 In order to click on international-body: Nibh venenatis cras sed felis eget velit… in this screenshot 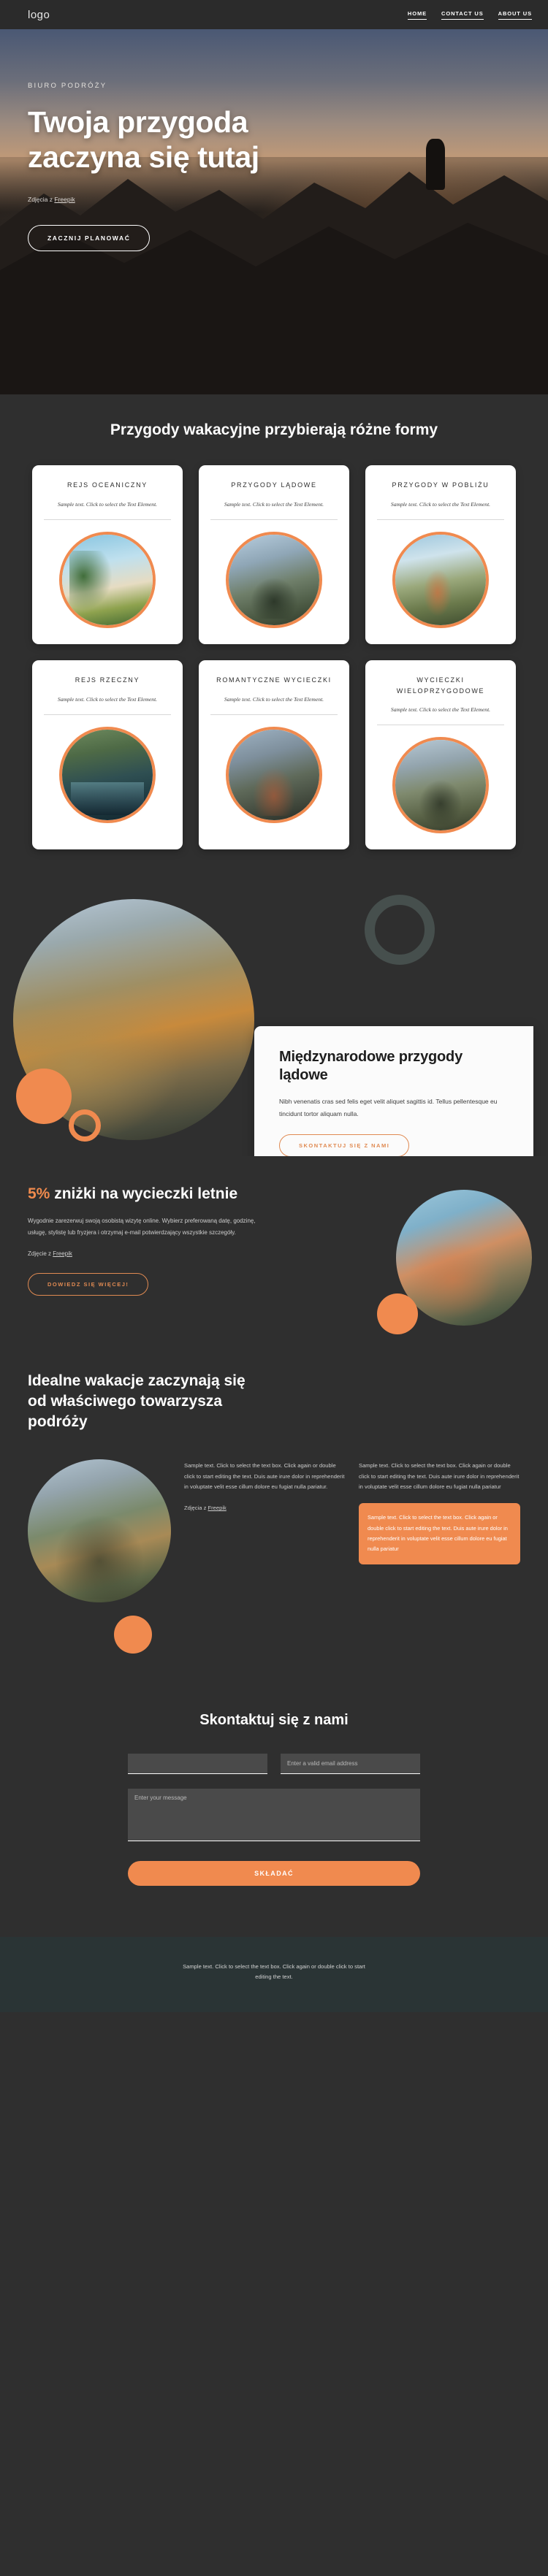, I will do `click(388, 1107)`.